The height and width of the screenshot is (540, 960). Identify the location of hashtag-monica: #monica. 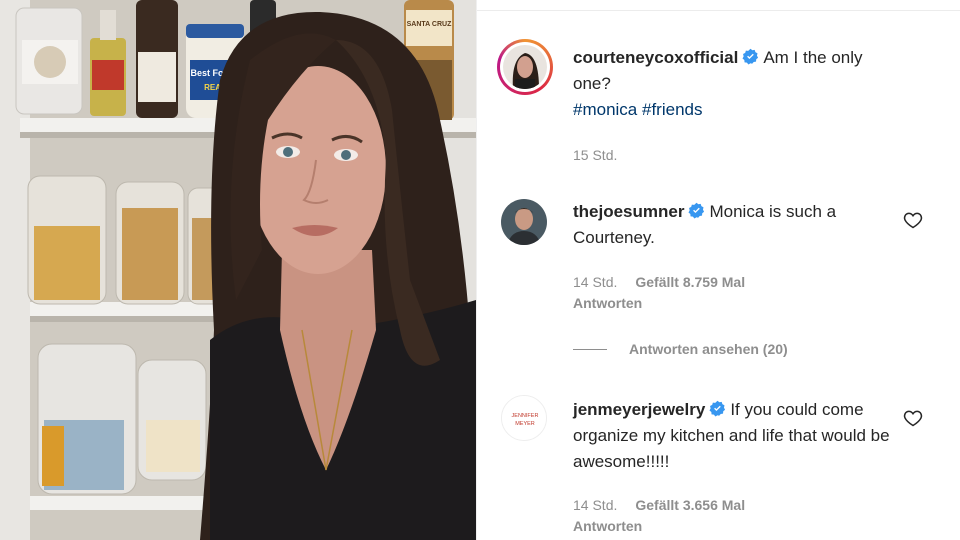
(605, 109).